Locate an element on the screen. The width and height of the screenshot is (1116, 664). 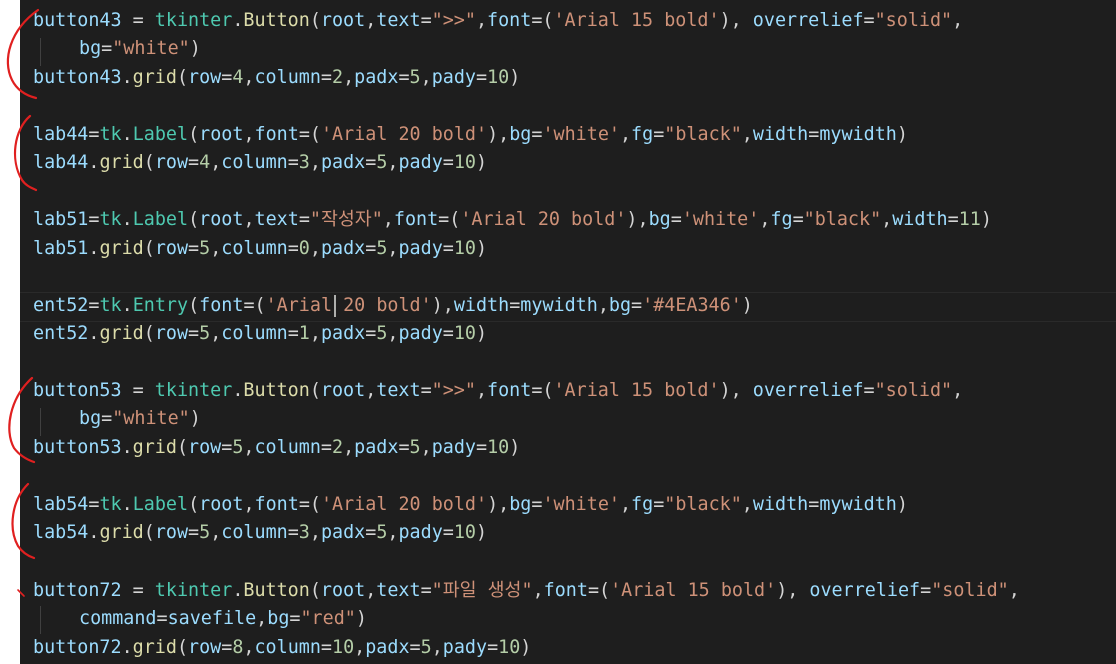
tick-annotation is located at coordinates (21, 593).